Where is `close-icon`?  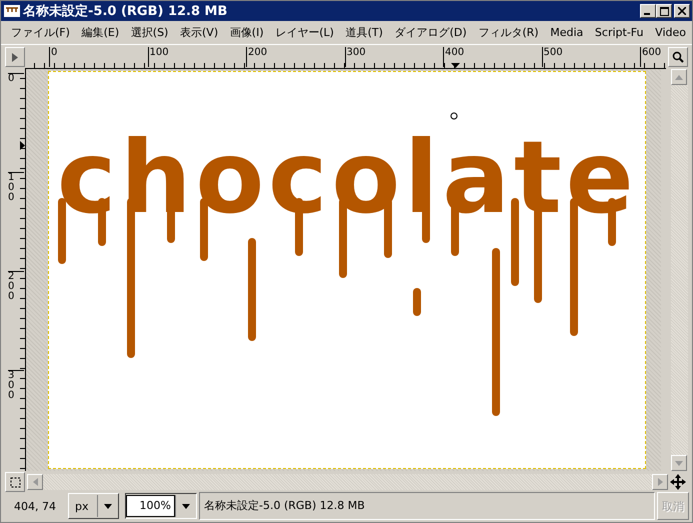
close-icon is located at coordinates (682, 11).